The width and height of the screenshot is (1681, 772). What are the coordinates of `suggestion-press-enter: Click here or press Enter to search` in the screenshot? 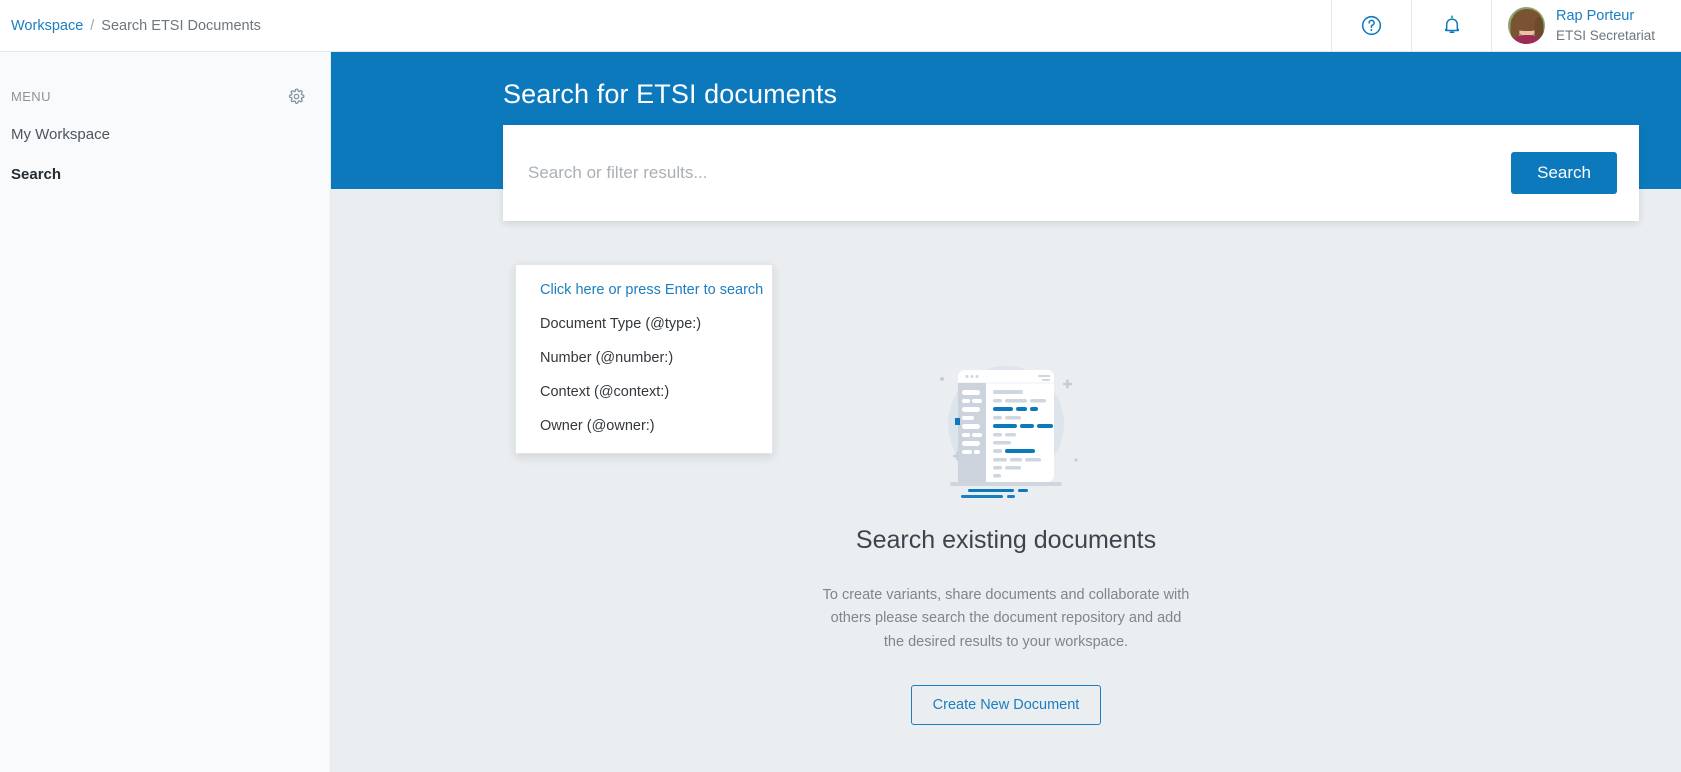 It's located at (644, 290).